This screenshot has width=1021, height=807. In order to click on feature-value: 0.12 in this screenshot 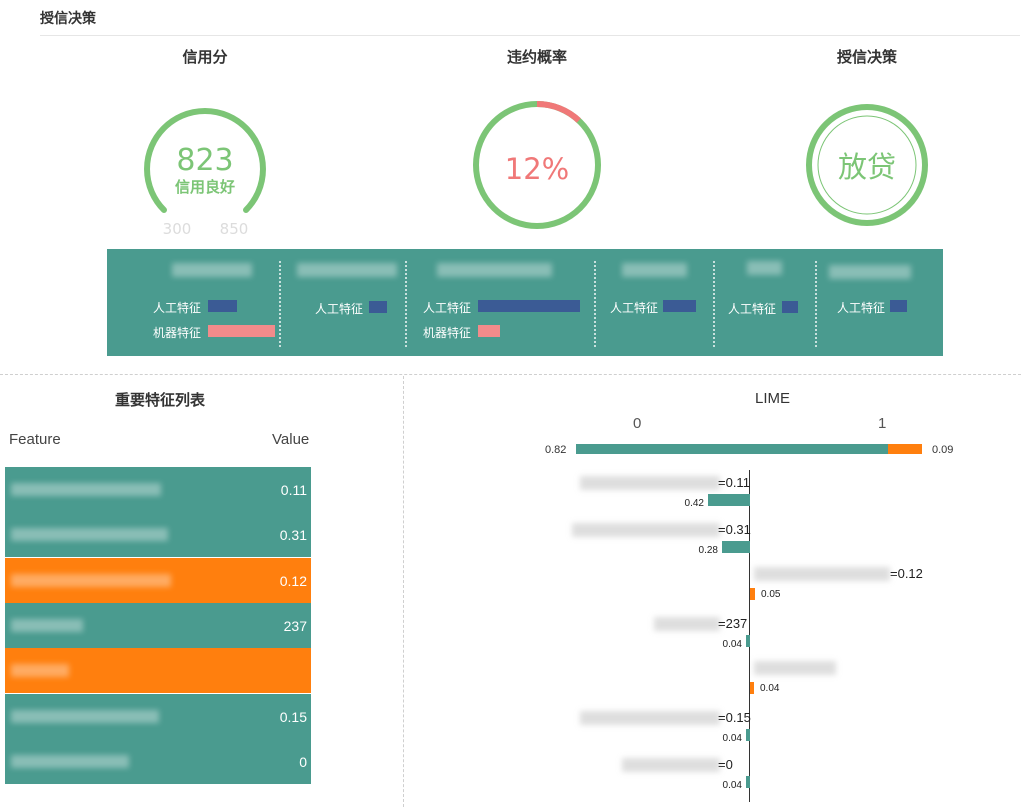, I will do `click(293, 581)`.